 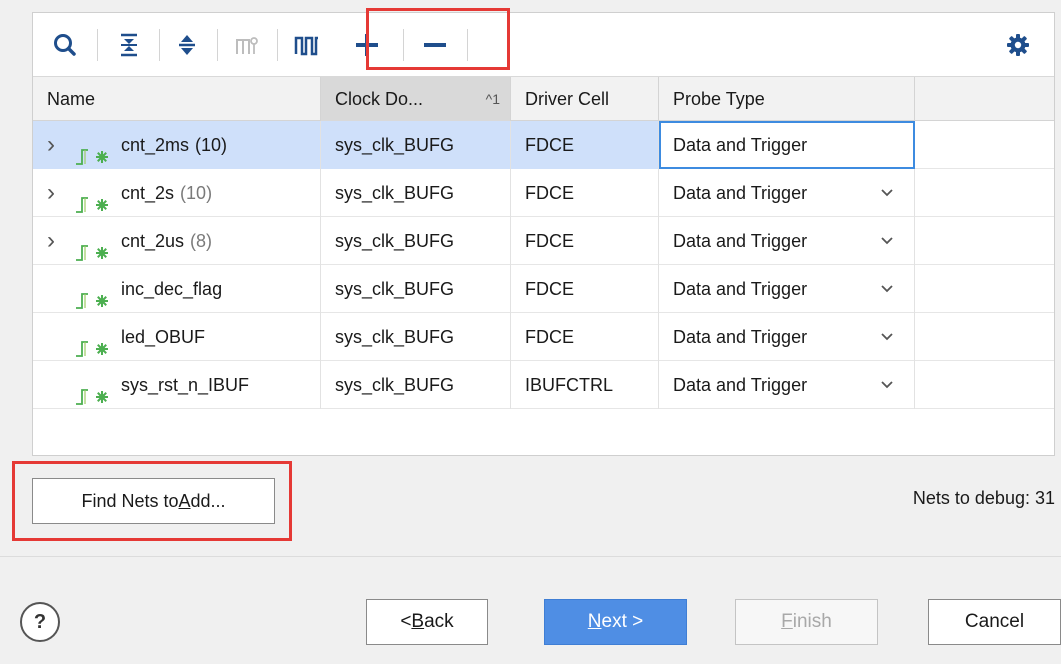 I want to click on cell-name: › cnt_2s (10), so click(x=177, y=193).